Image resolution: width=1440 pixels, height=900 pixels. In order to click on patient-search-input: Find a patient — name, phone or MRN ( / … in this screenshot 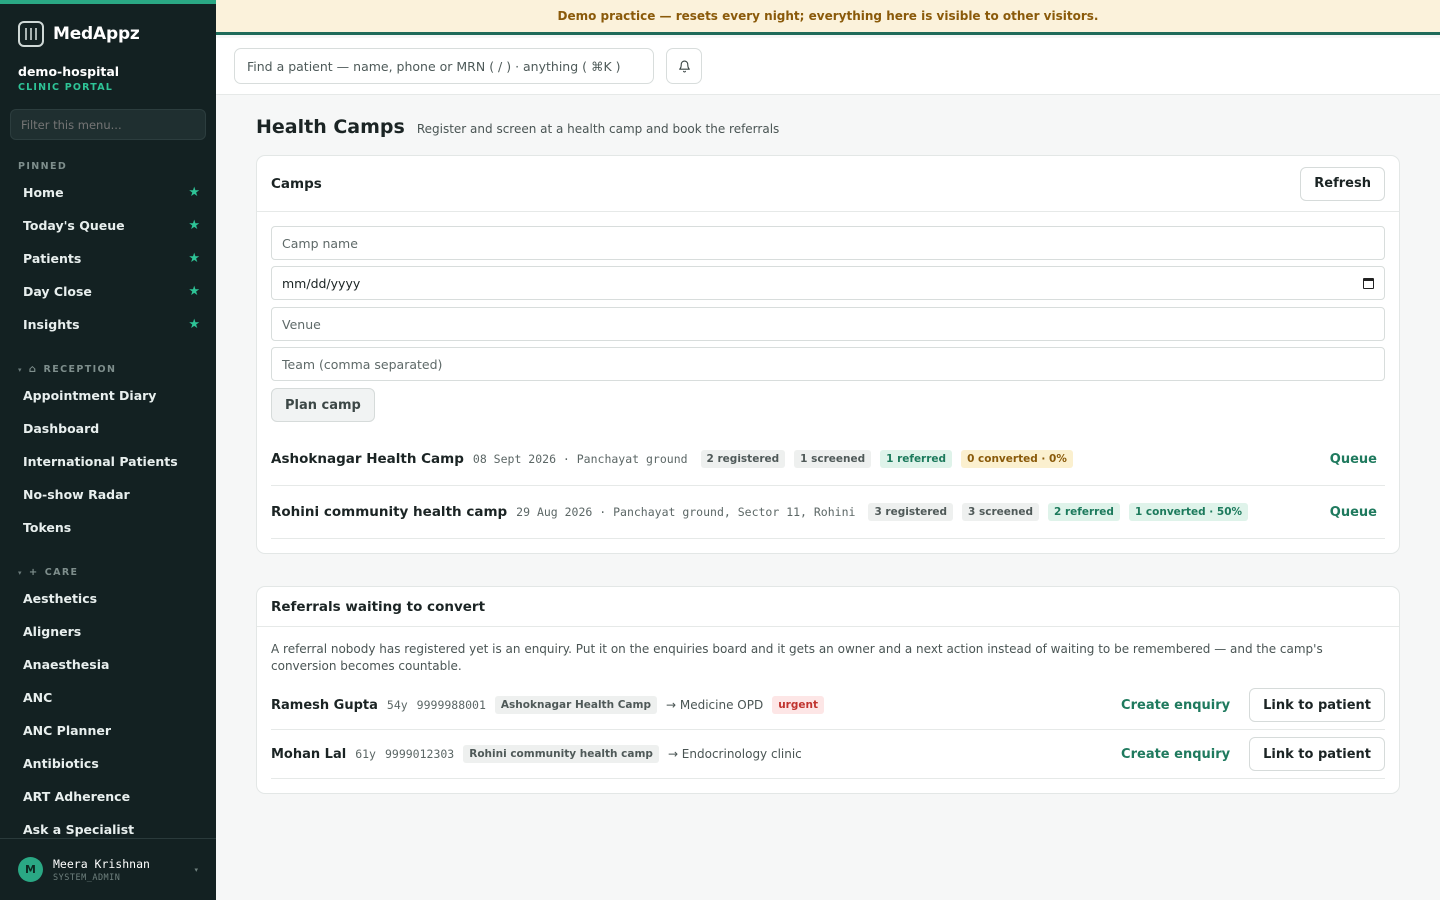, I will do `click(444, 66)`.